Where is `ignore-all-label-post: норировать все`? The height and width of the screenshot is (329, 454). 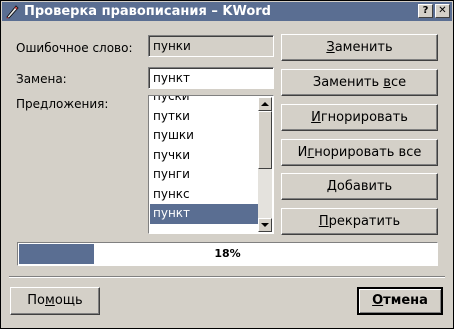 ignore-all-label-post: норировать все is located at coordinates (368, 152).